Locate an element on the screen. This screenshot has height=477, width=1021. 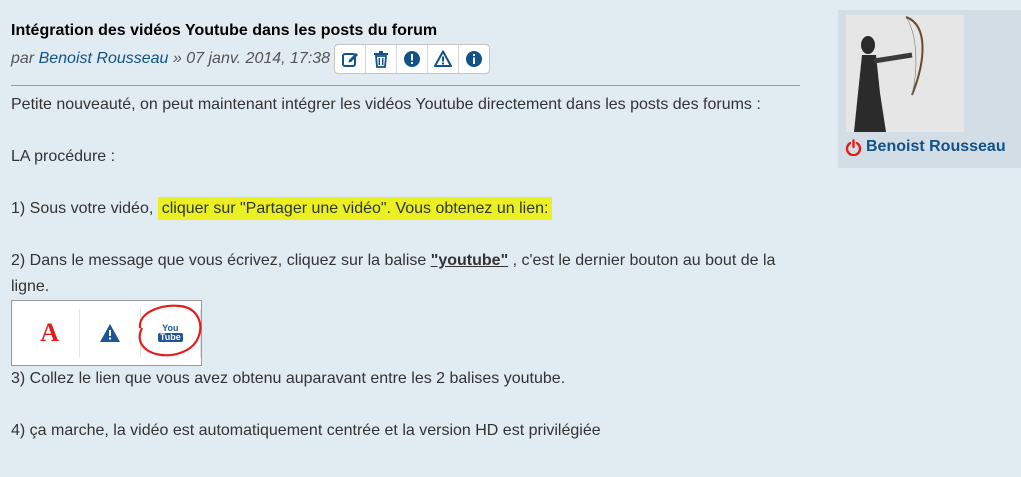
step-1-prefix: 1) Sous votre vidéo, is located at coordinates (82, 208).